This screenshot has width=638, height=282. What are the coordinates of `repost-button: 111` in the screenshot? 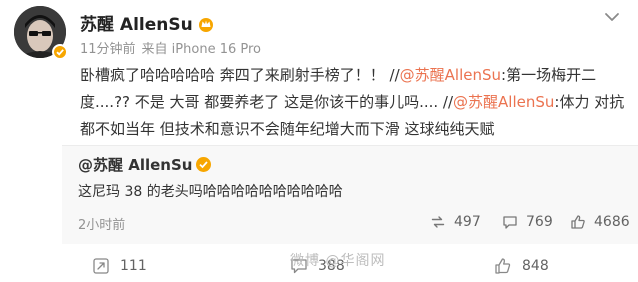 It's located at (119, 266).